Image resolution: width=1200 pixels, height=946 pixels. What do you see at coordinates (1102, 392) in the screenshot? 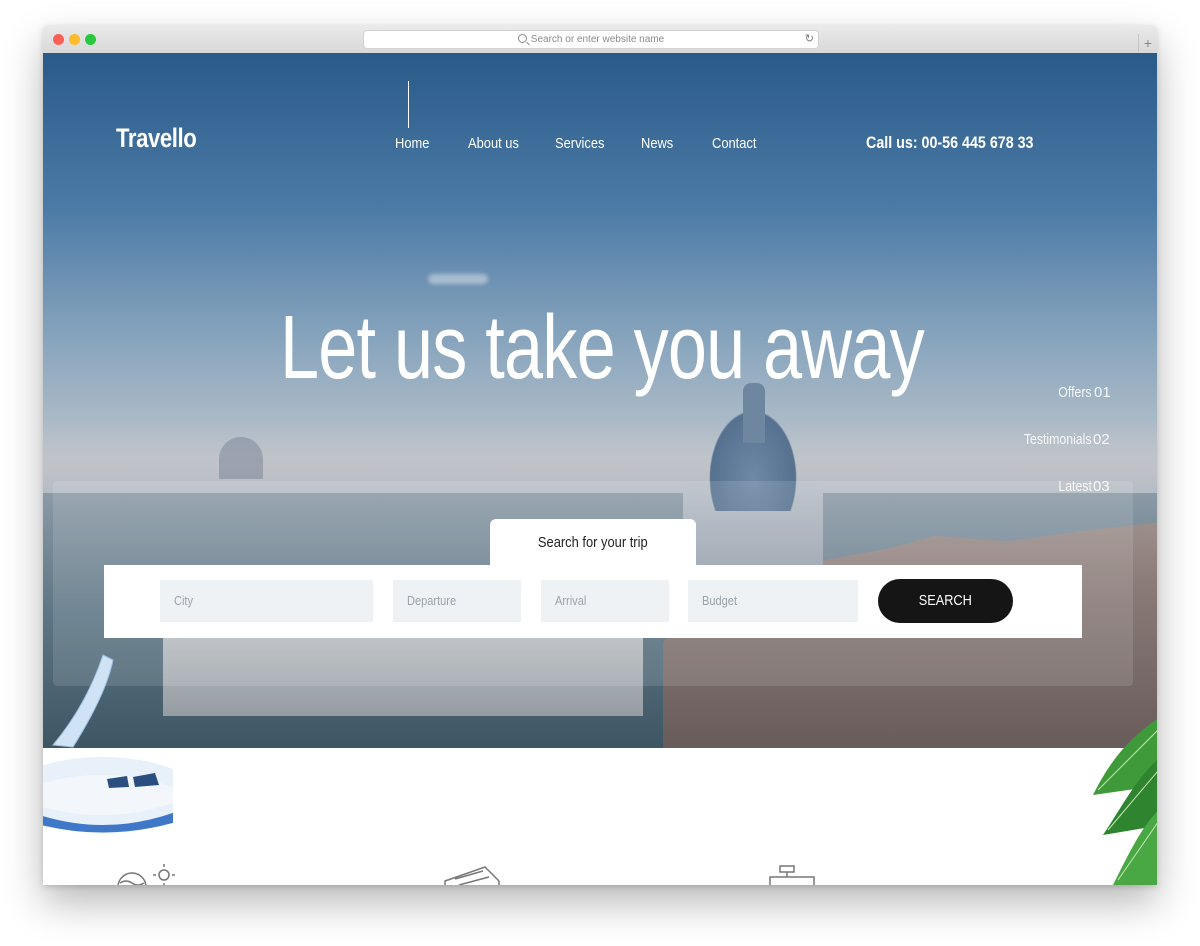
I see `side-menu-num-01: 01` at bounding box center [1102, 392].